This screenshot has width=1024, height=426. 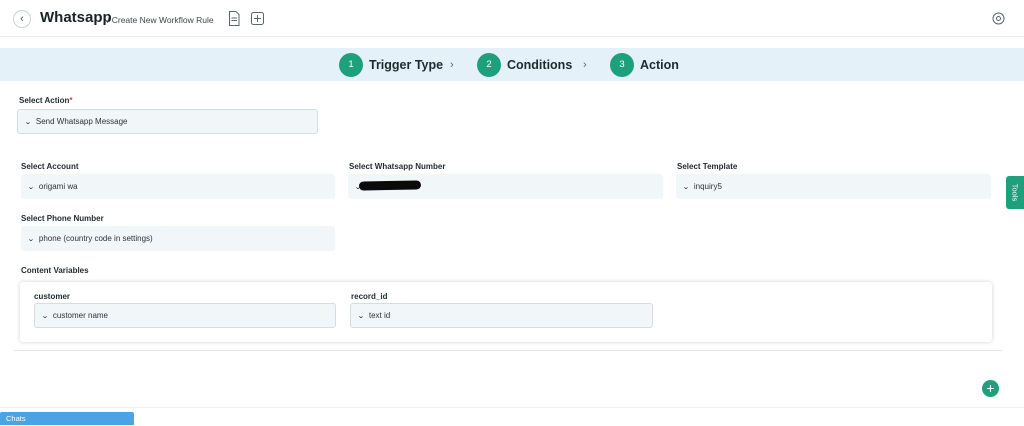 What do you see at coordinates (50, 166) in the screenshot?
I see `select-account-label: Select Account` at bounding box center [50, 166].